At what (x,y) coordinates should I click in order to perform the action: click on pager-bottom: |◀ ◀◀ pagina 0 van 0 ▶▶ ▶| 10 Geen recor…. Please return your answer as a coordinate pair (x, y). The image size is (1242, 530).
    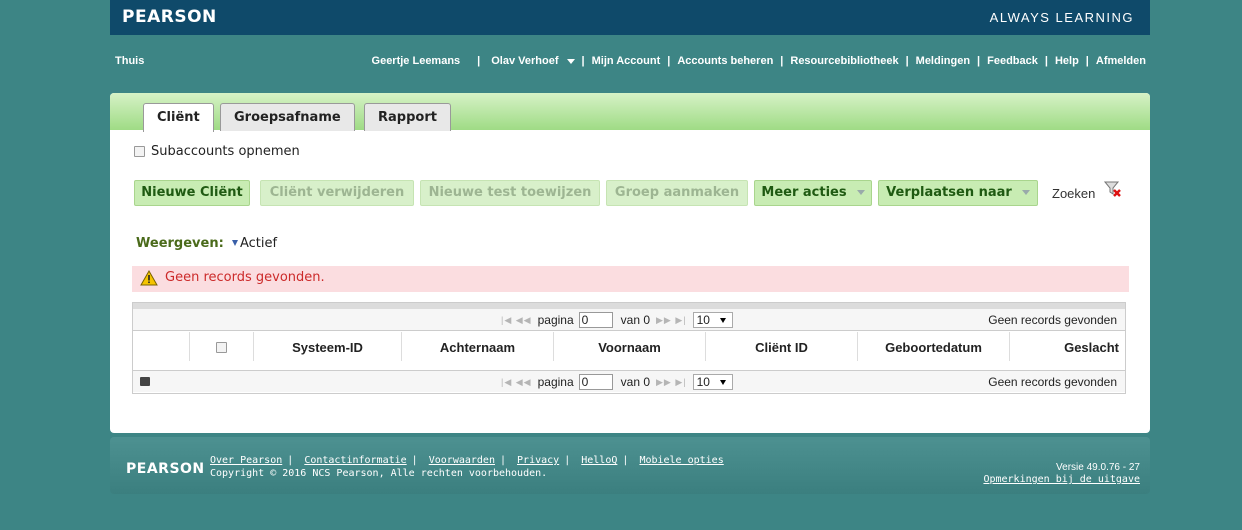
    Looking at the image, I should click on (629, 381).